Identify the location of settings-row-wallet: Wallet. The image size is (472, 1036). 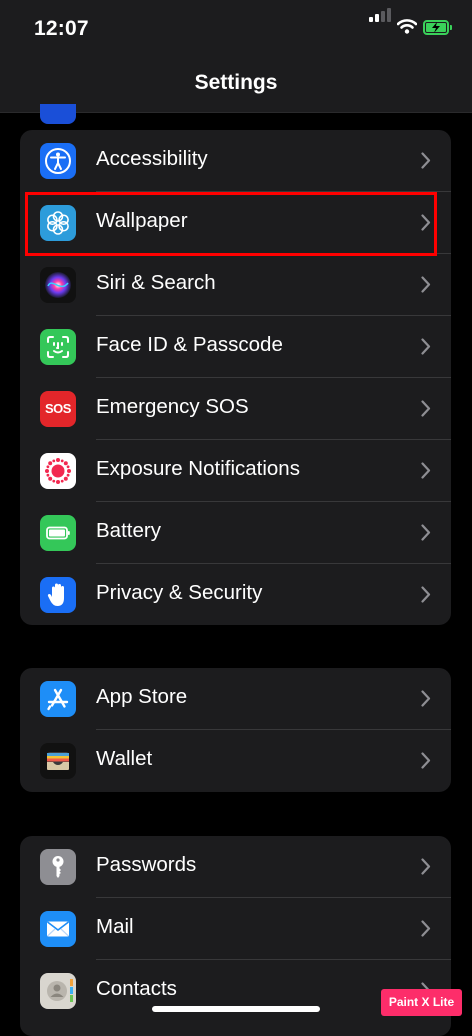
(235, 761).